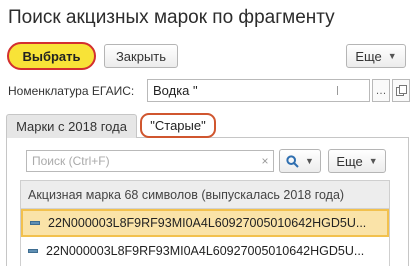 Image resolution: width=415 pixels, height=266 pixels. What do you see at coordinates (401, 90) in the screenshot?
I see `open-icon` at bounding box center [401, 90].